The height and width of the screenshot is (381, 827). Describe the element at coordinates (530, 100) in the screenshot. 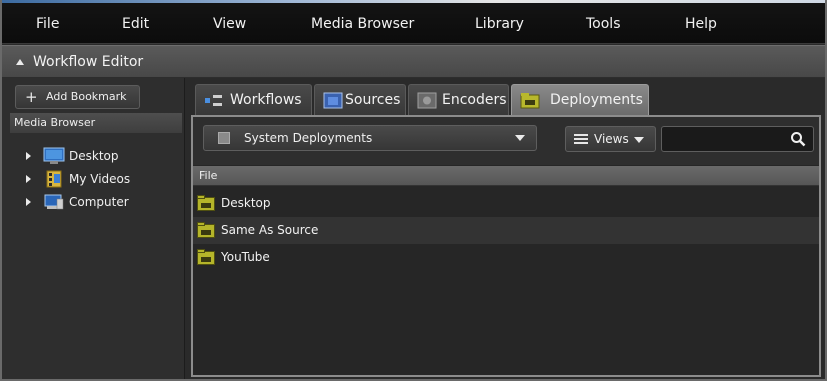

I see `deployments-icon` at that location.